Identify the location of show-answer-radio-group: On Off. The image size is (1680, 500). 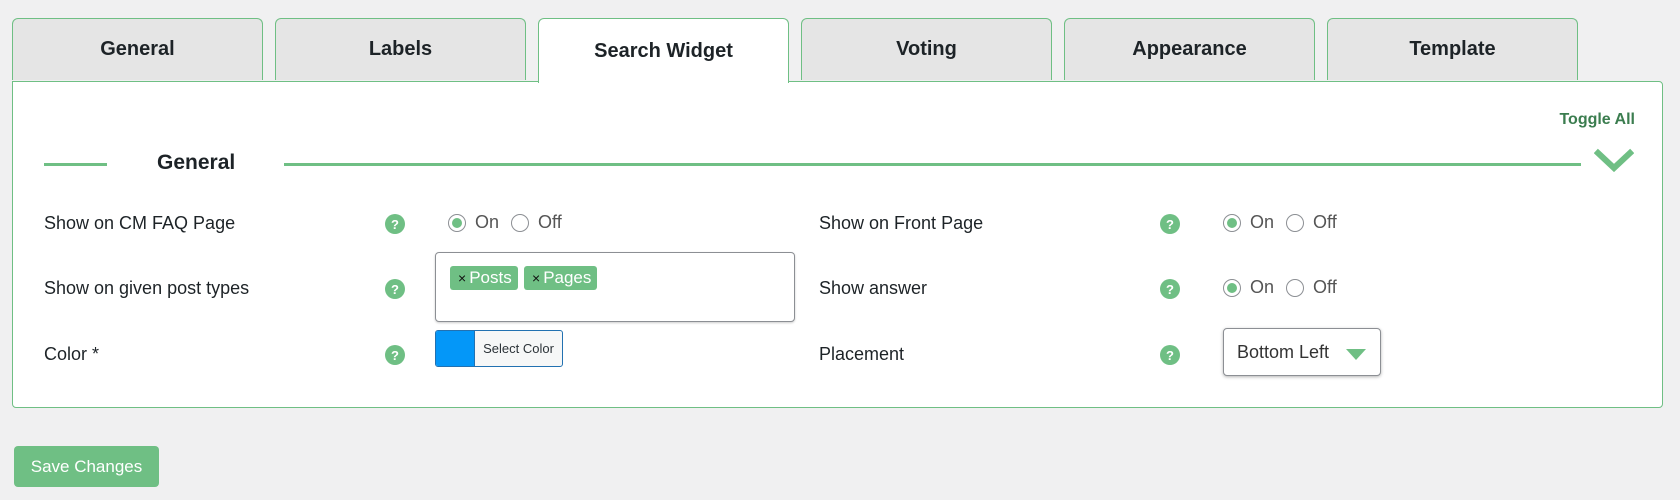
(1286, 287).